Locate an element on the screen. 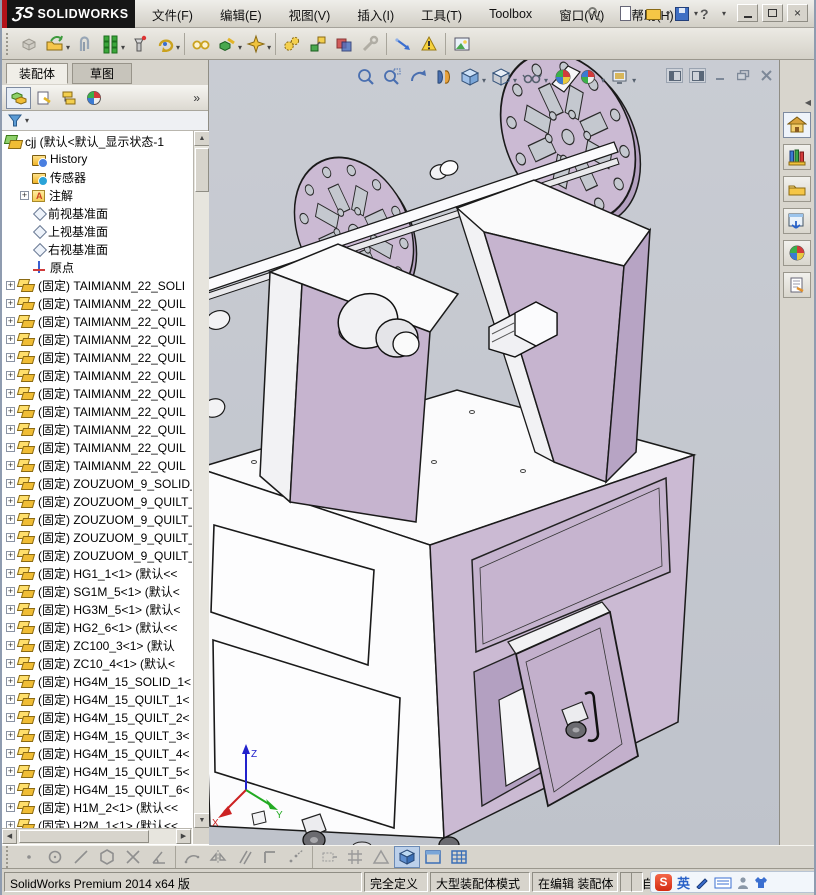 This screenshot has width=816, height=895. displaymanager-tab is located at coordinates (93, 98).